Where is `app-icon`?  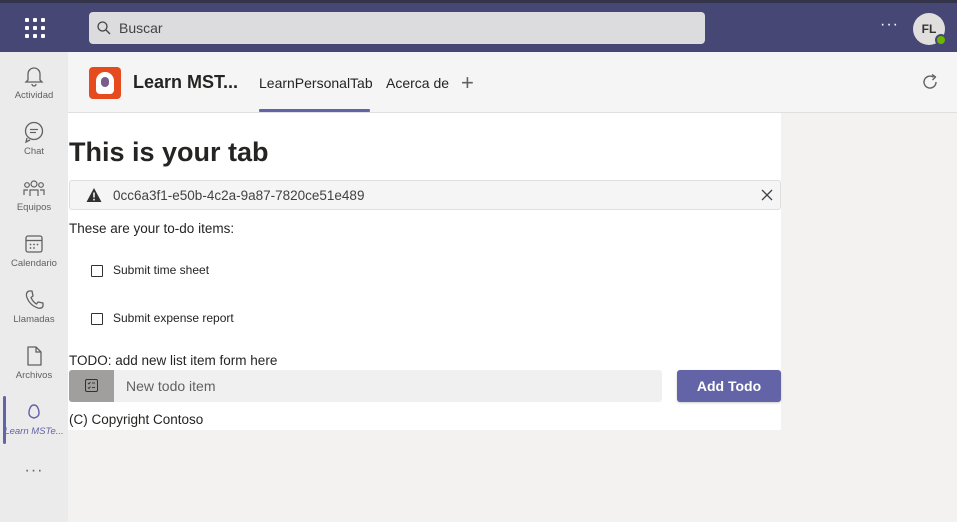
app-icon is located at coordinates (34, 411).